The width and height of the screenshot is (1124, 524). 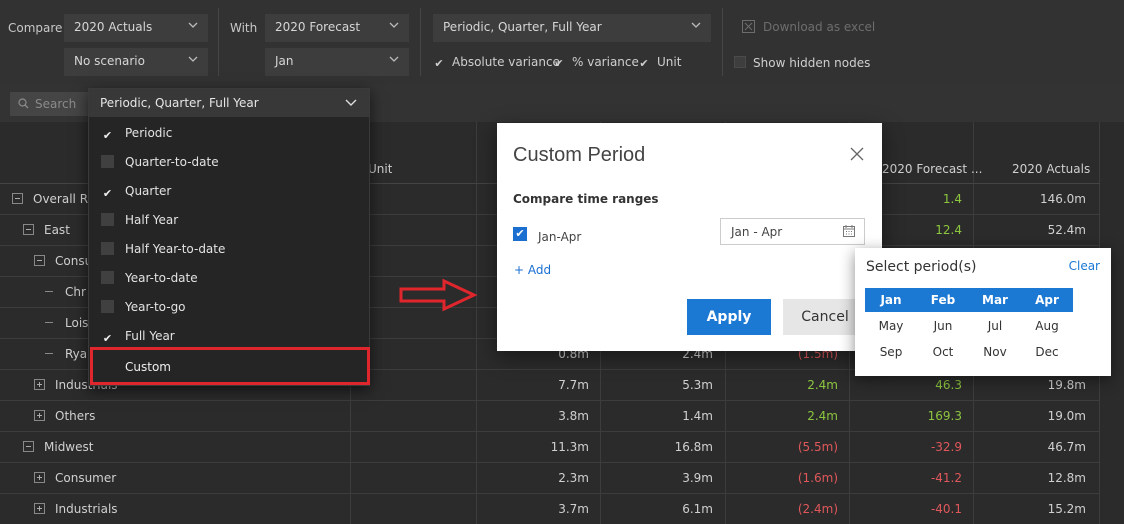 I want to click on month-option: Jan, so click(x=891, y=300).